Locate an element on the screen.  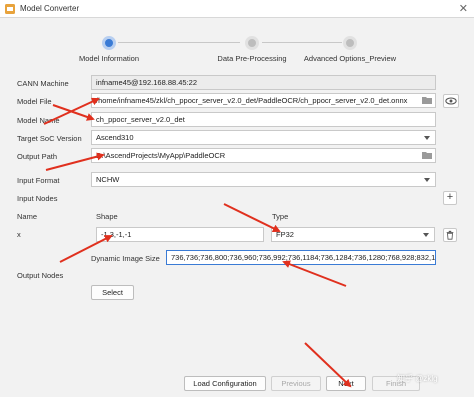
app-icon is located at coordinates (10, 9).